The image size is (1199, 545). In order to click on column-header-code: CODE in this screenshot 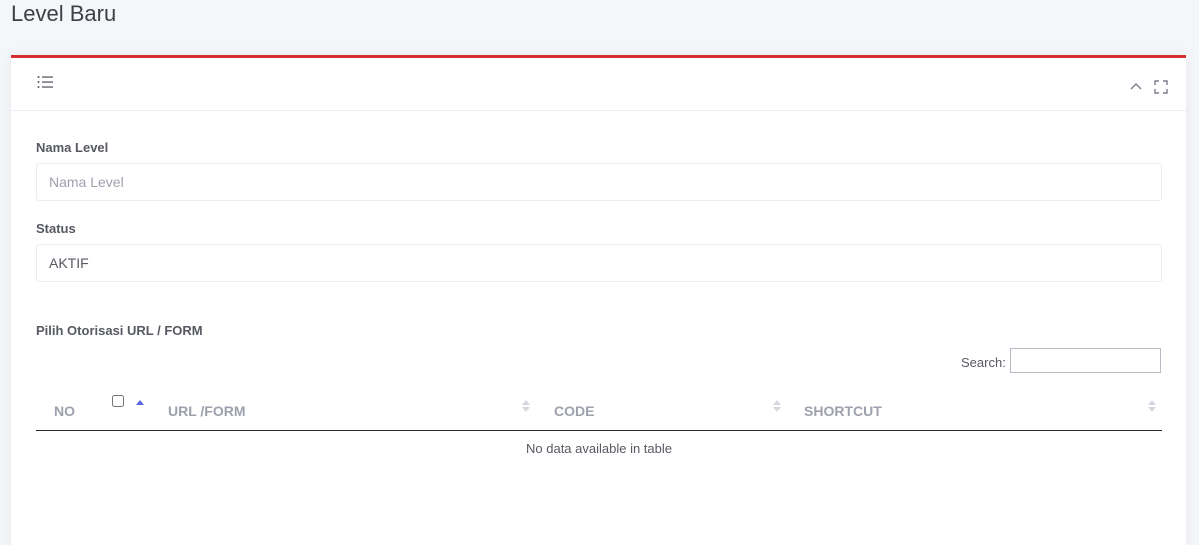, I will do `click(574, 411)`.